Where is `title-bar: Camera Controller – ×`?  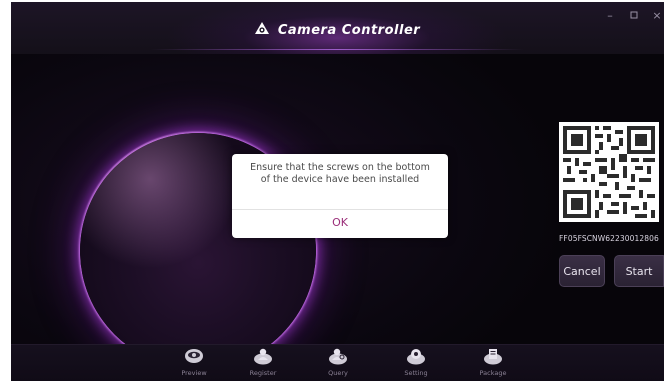 title-bar: Camera Controller – × is located at coordinates (337, 28).